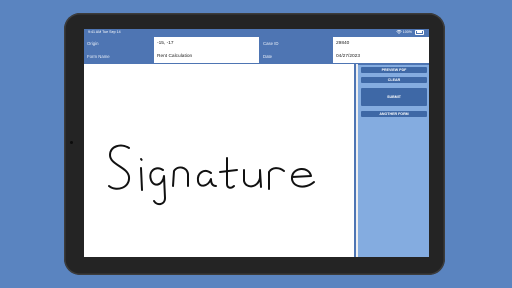 This screenshot has height=288, width=512. Describe the element at coordinates (296, 56) in the screenshot. I see `date-label: Date` at that location.